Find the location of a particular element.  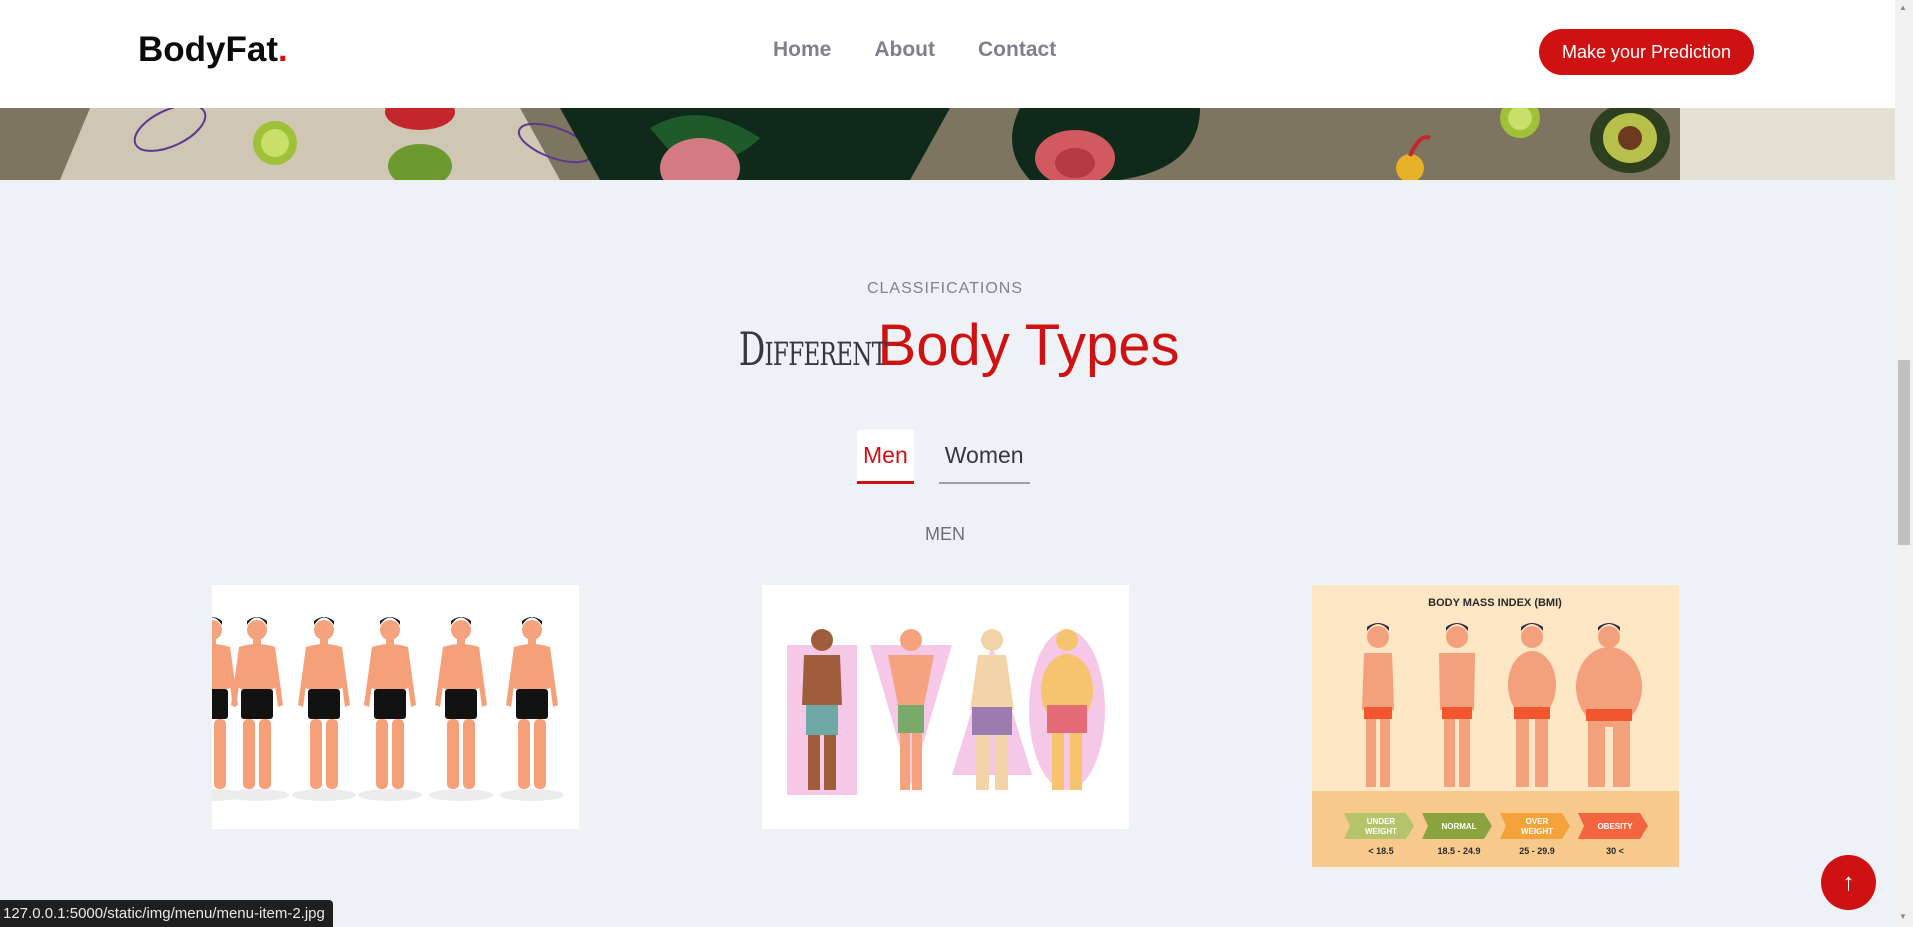

bmi-range-label: 25 - 29.9 is located at coordinates (1537, 851).